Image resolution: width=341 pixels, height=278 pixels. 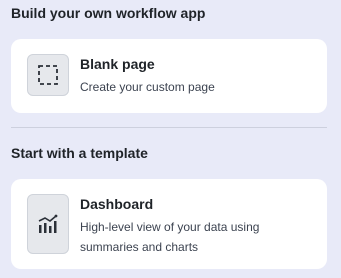 What do you see at coordinates (169, 127) in the screenshot?
I see `section-divider` at bounding box center [169, 127].